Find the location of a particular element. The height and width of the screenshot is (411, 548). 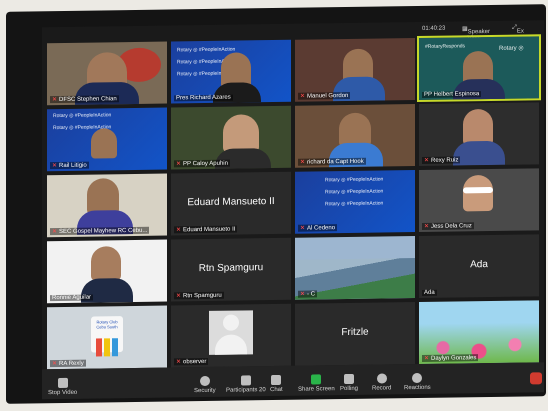

sunglasses is located at coordinates (478, 190).